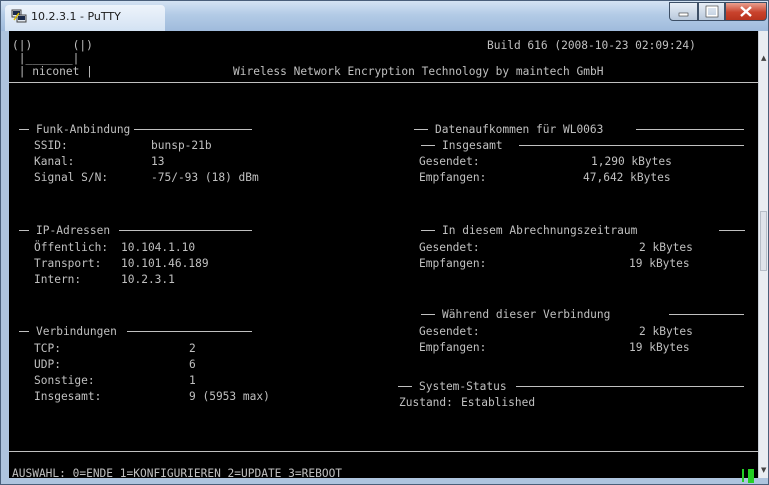 This screenshot has width=769, height=485. I want to click on bottom-separator, so click(383, 451).